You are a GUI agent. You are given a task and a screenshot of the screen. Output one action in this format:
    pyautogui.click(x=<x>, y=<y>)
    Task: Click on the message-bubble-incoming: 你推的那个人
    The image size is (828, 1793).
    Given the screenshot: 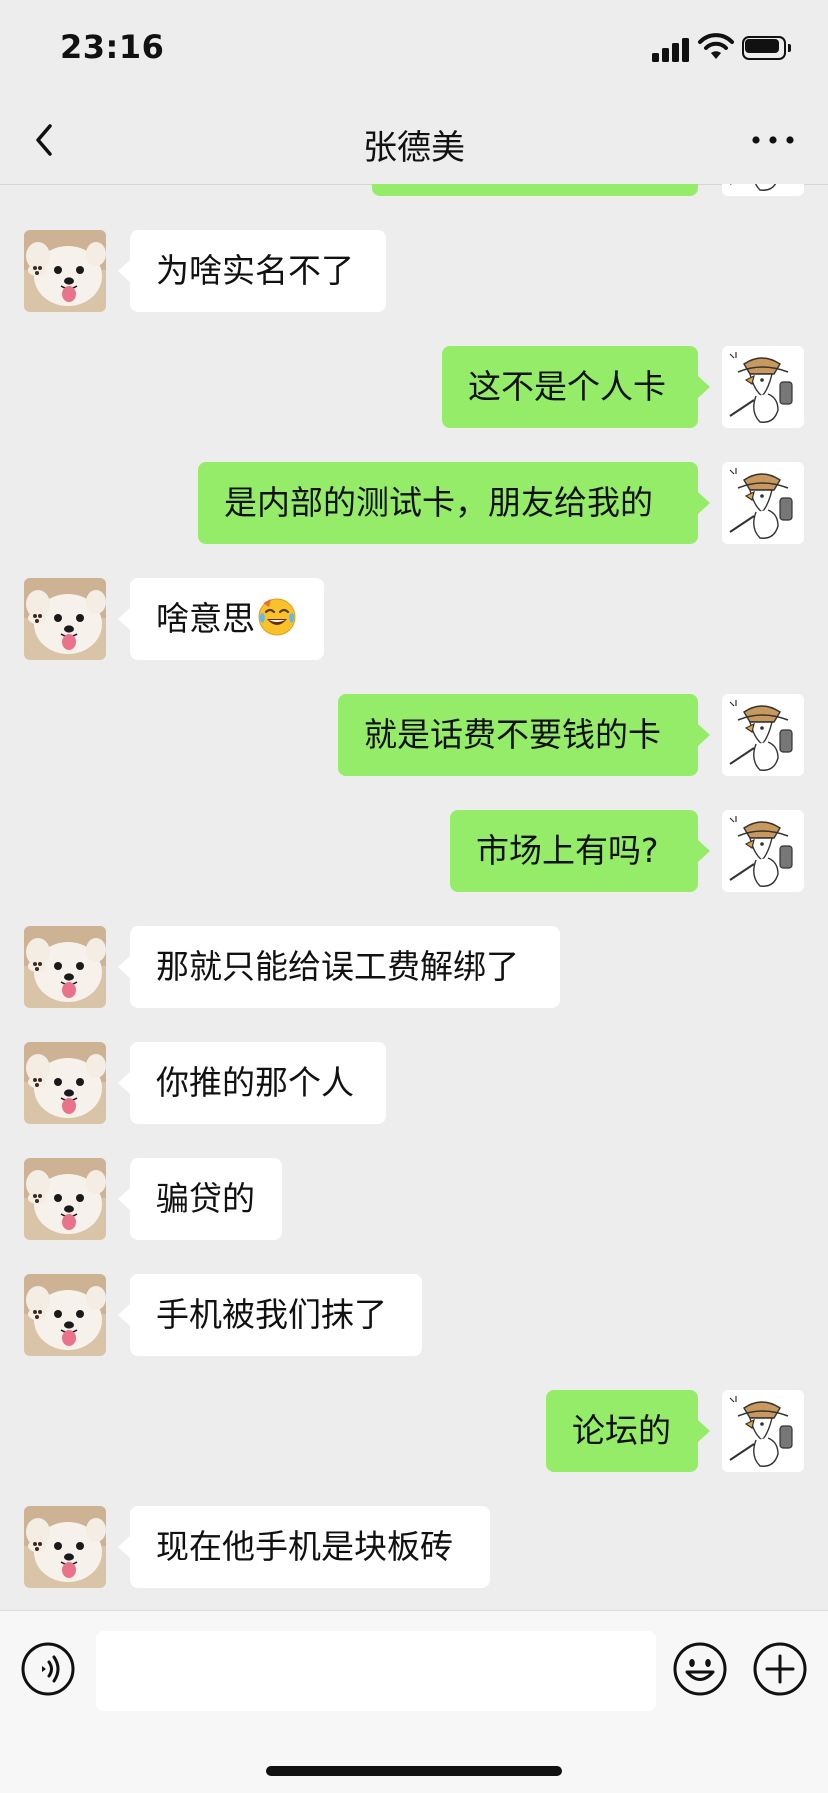 What is the action you would take?
    pyautogui.click(x=252, y=1083)
    